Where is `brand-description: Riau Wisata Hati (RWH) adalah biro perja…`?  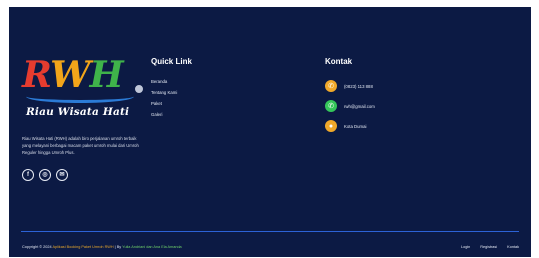 brand-description: Riau Wisata Hati (RWH) adalah biro perja… is located at coordinates (80, 146).